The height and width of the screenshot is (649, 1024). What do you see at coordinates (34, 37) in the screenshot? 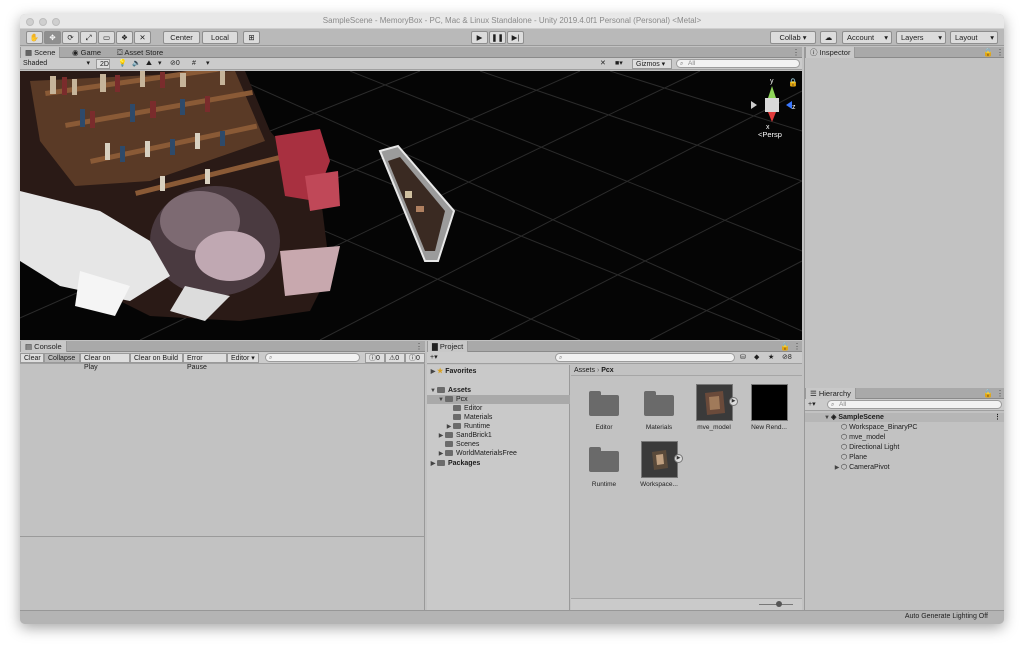
I see `hand-tool-icon: ✋` at bounding box center [34, 37].